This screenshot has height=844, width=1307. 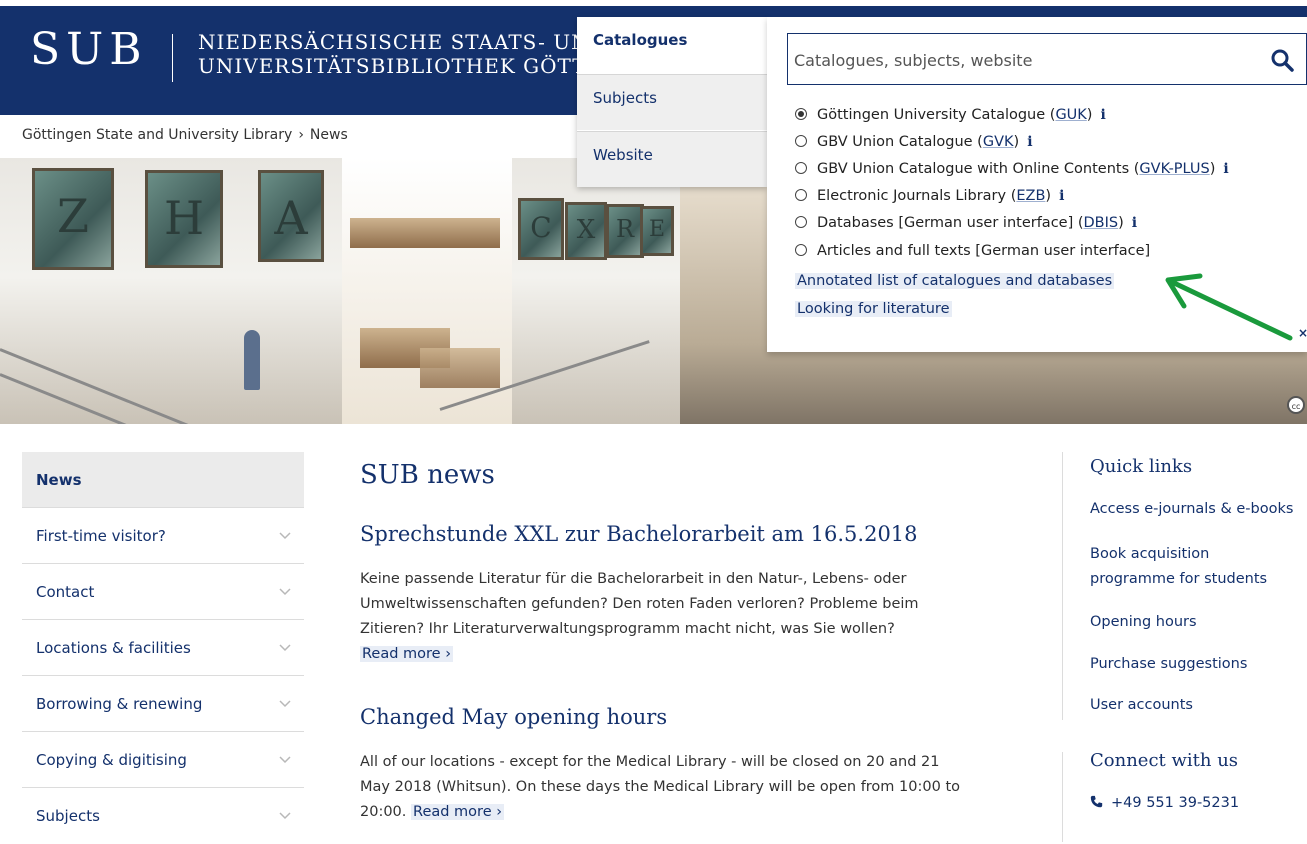 I want to click on green-arrow-annotation, so click(x=1229, y=307).